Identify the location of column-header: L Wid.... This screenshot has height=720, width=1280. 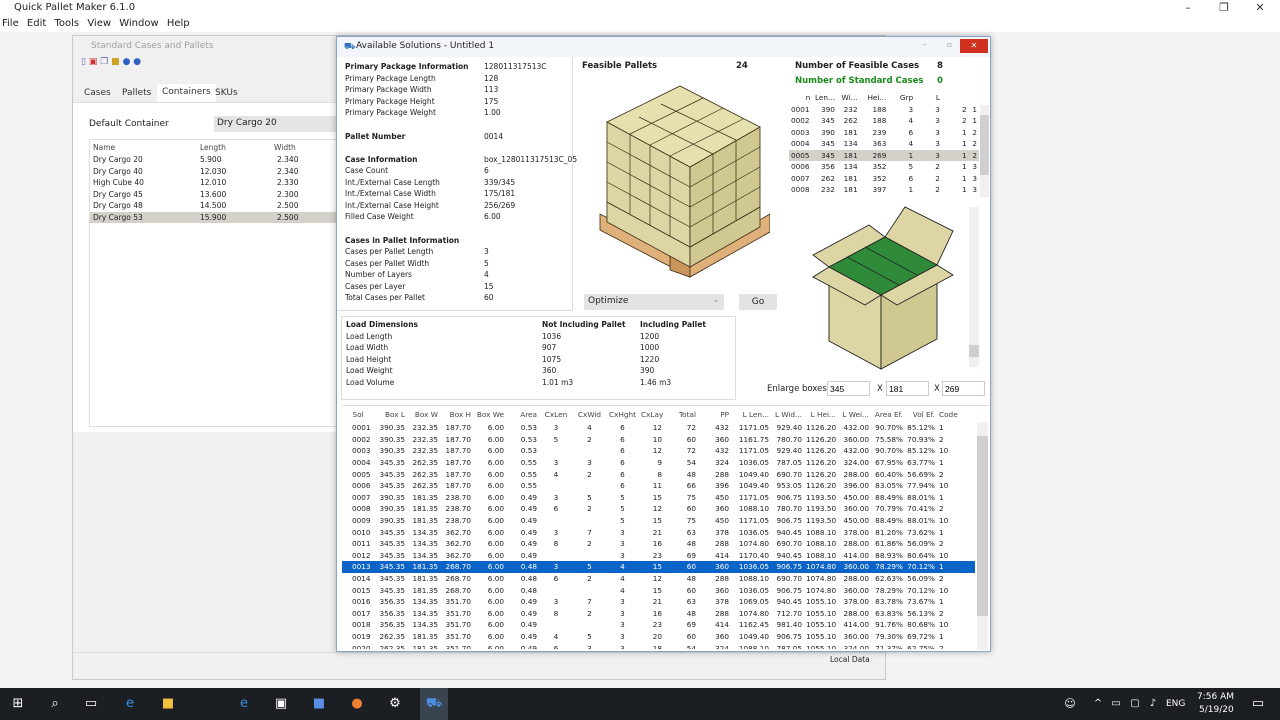
(787, 414).